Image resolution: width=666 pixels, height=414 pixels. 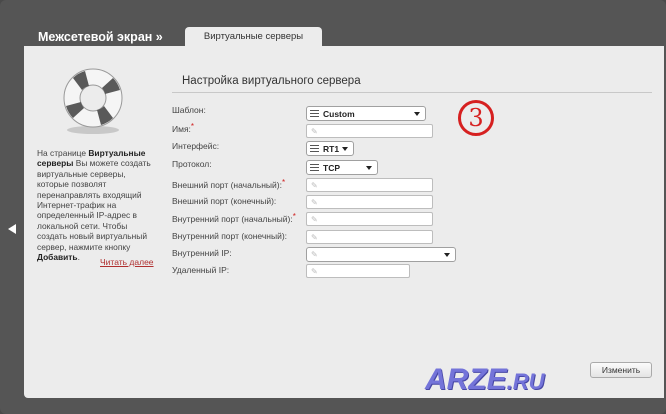 What do you see at coordinates (342, 167) in the screenshot?
I see `protocol-select: TCP` at bounding box center [342, 167].